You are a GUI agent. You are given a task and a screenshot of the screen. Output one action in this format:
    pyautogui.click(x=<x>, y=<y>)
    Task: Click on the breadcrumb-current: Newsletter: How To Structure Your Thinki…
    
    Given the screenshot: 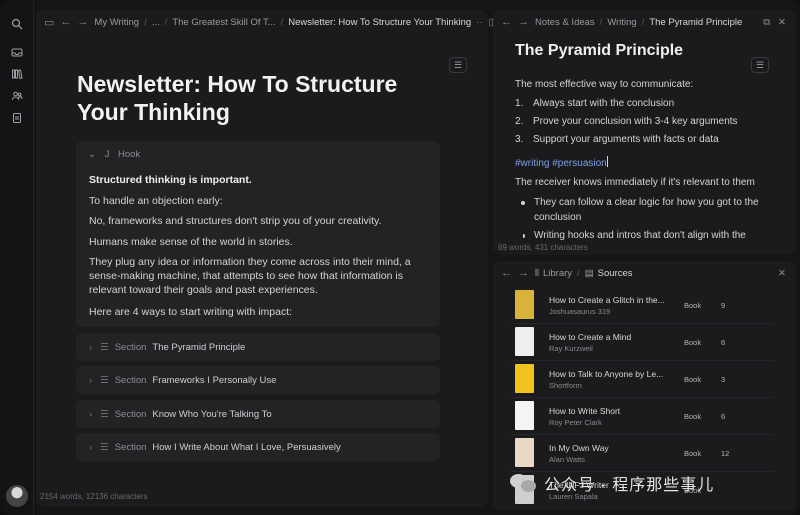 What is the action you would take?
    pyautogui.click(x=380, y=22)
    